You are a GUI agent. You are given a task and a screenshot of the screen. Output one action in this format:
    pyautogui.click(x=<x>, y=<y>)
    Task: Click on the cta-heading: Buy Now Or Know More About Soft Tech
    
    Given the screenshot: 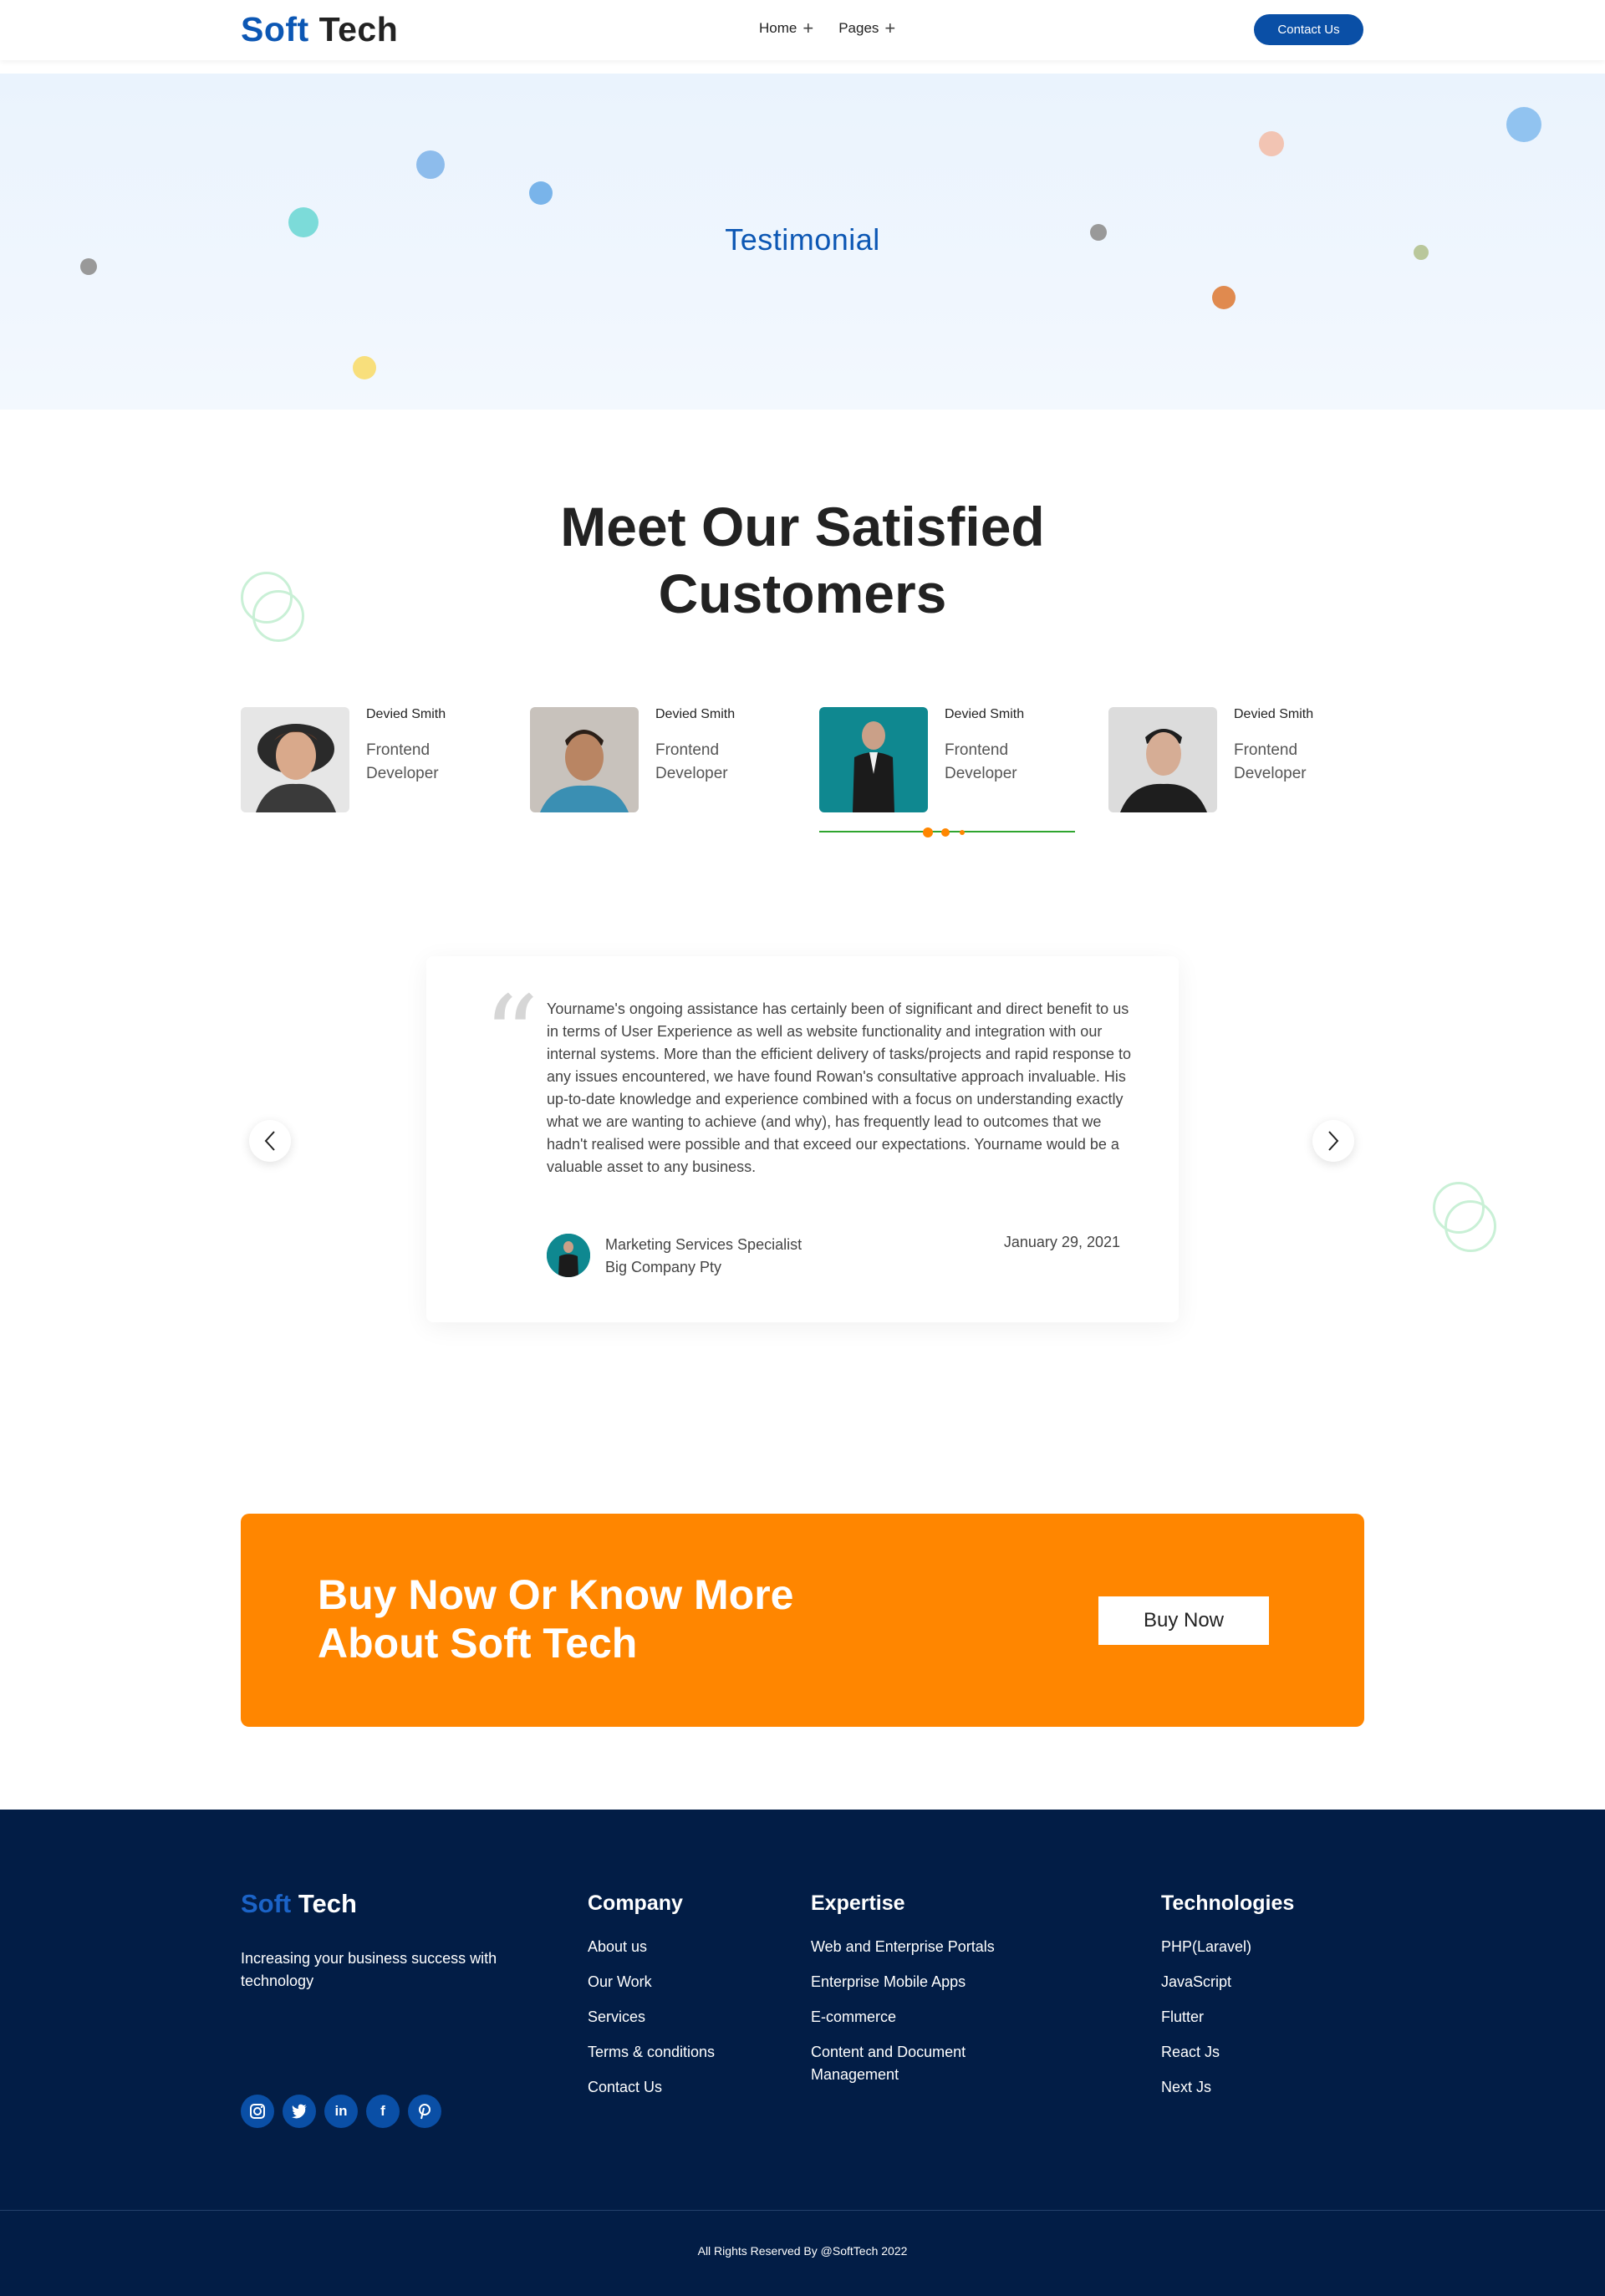 What is the action you would take?
    pyautogui.click(x=585, y=1619)
    